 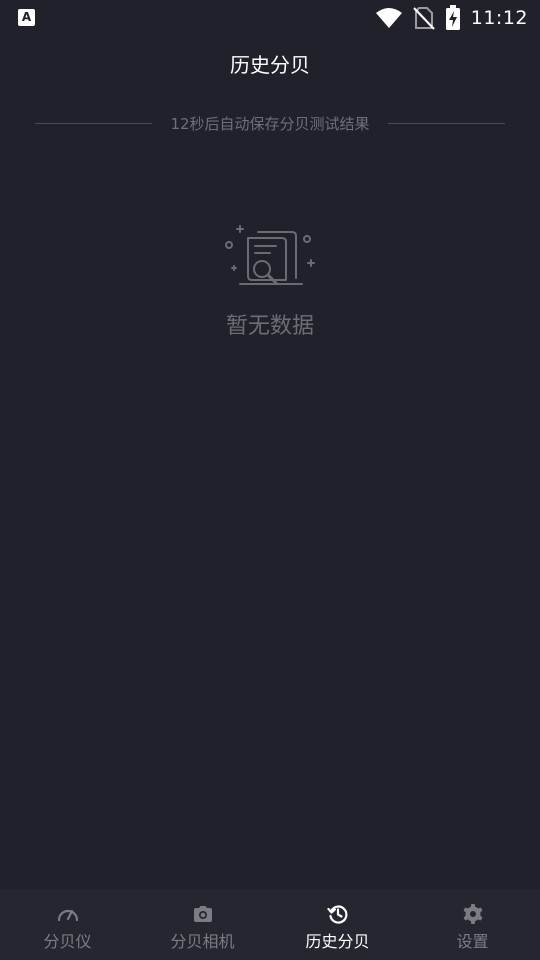 I want to click on nav-label: 设置, so click(x=472, y=941).